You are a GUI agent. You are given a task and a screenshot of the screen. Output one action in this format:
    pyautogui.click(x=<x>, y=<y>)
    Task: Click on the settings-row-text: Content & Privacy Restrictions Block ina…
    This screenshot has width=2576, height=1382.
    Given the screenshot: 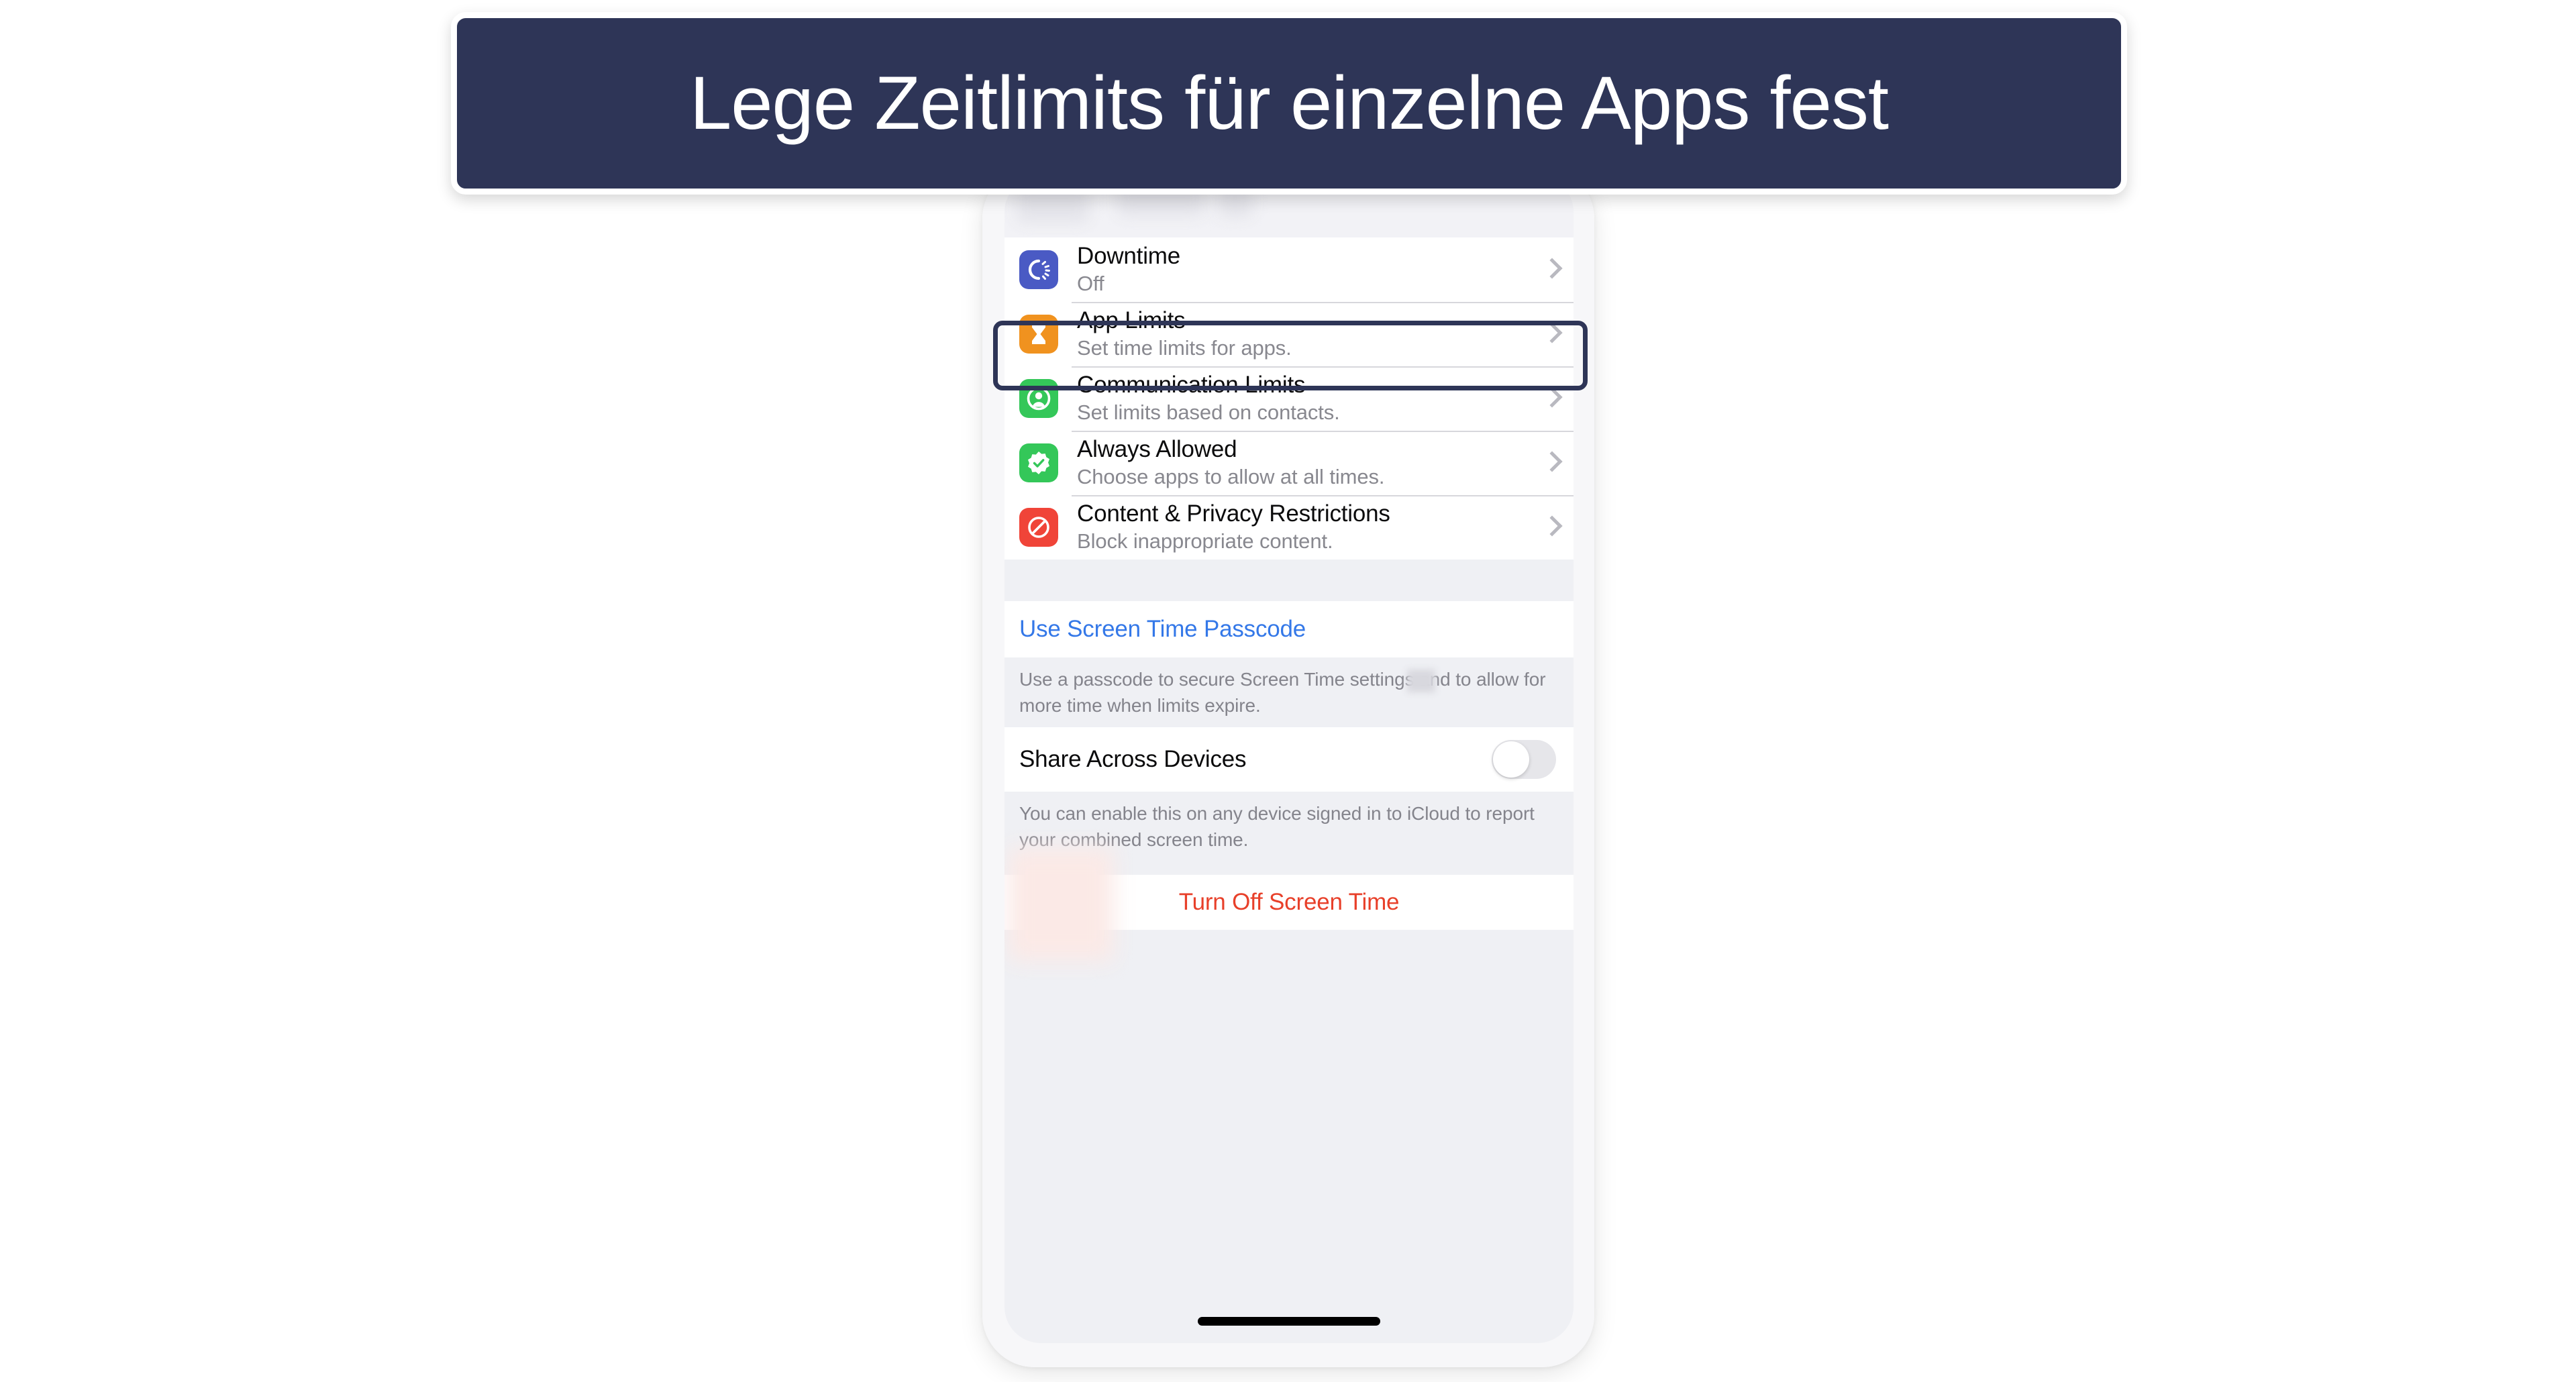 What is the action you would take?
    pyautogui.click(x=1305, y=526)
    